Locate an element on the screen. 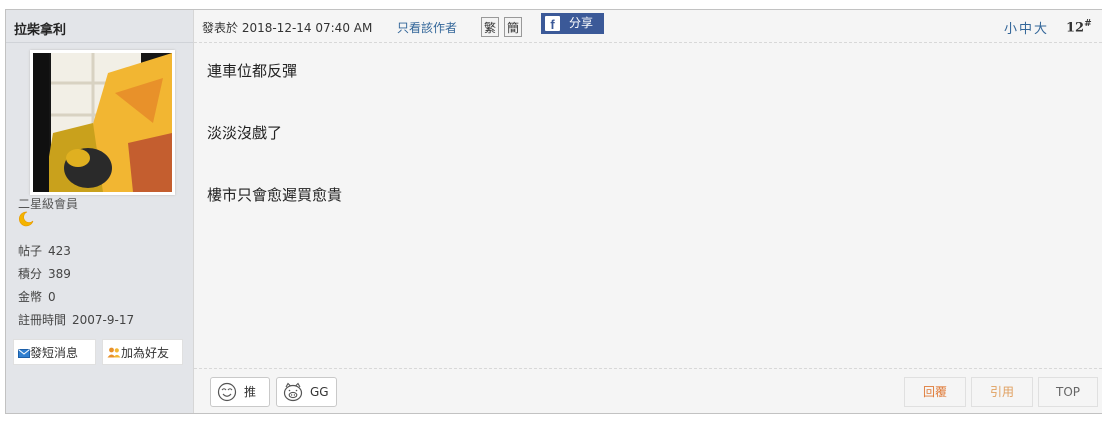  friends-icon is located at coordinates (114, 352).